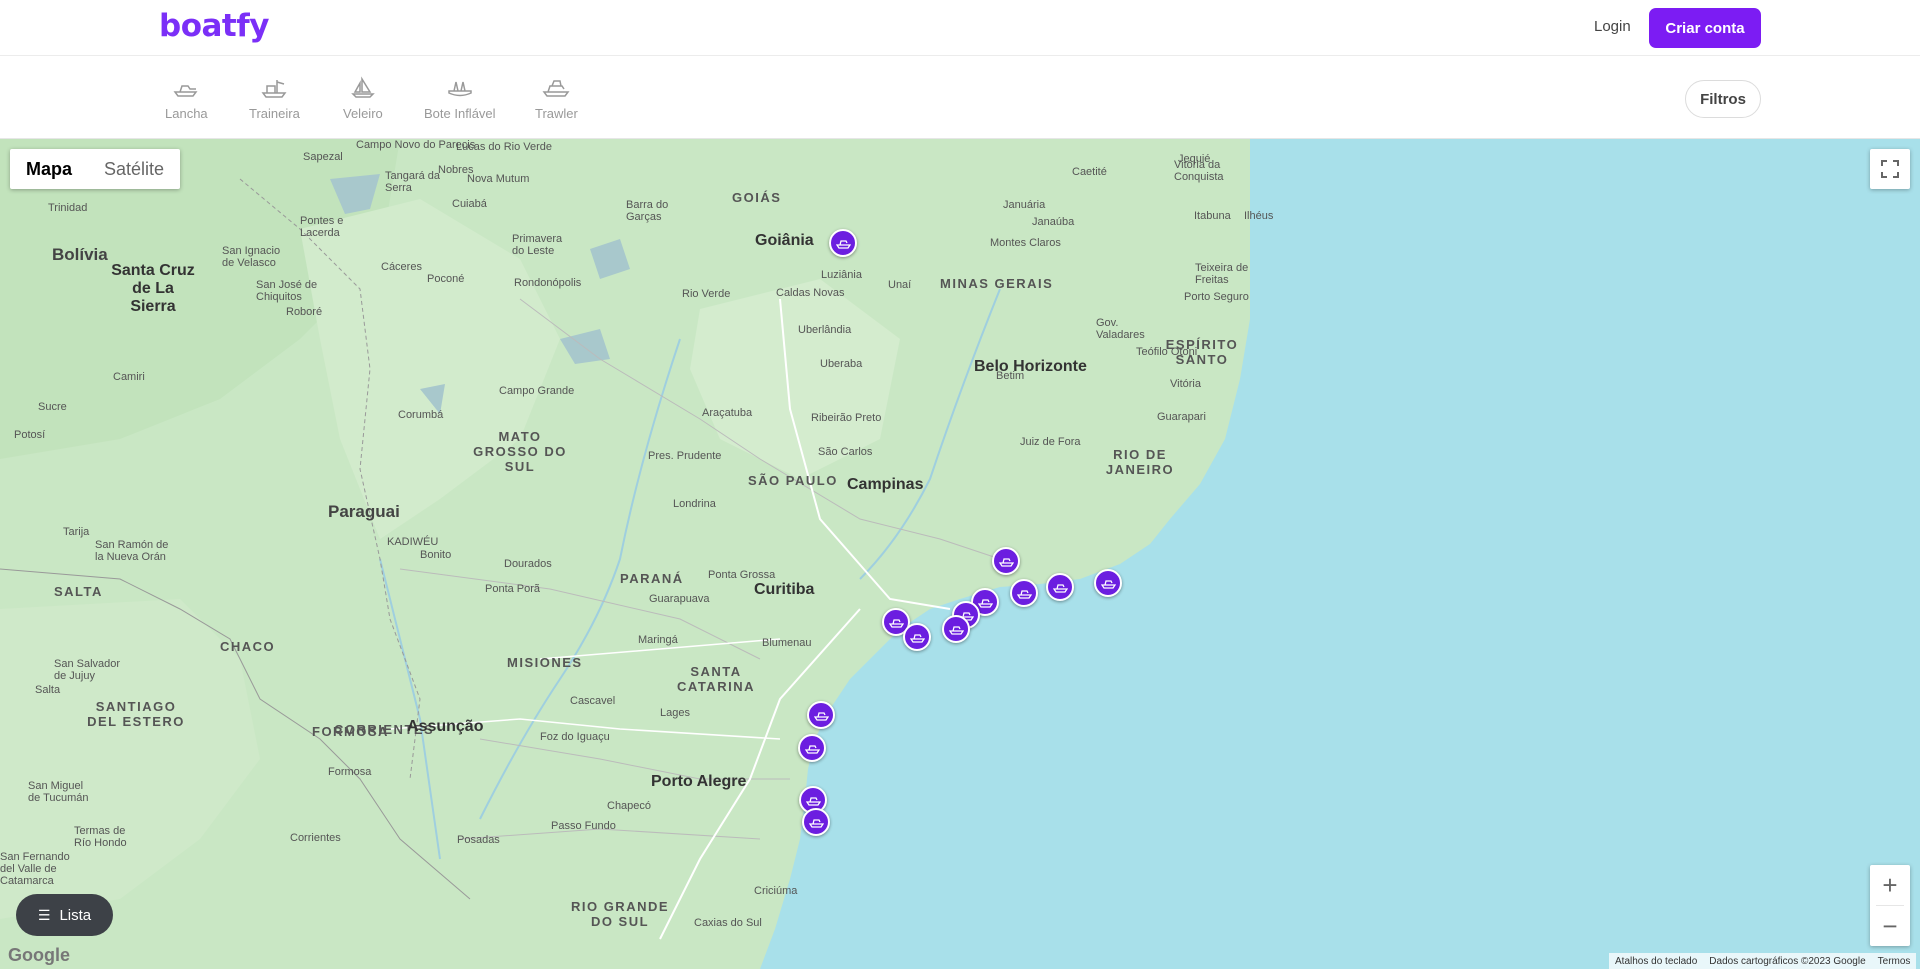 This screenshot has height=969, width=1920. I want to click on map-label-januaria: Januária, so click(1024, 205).